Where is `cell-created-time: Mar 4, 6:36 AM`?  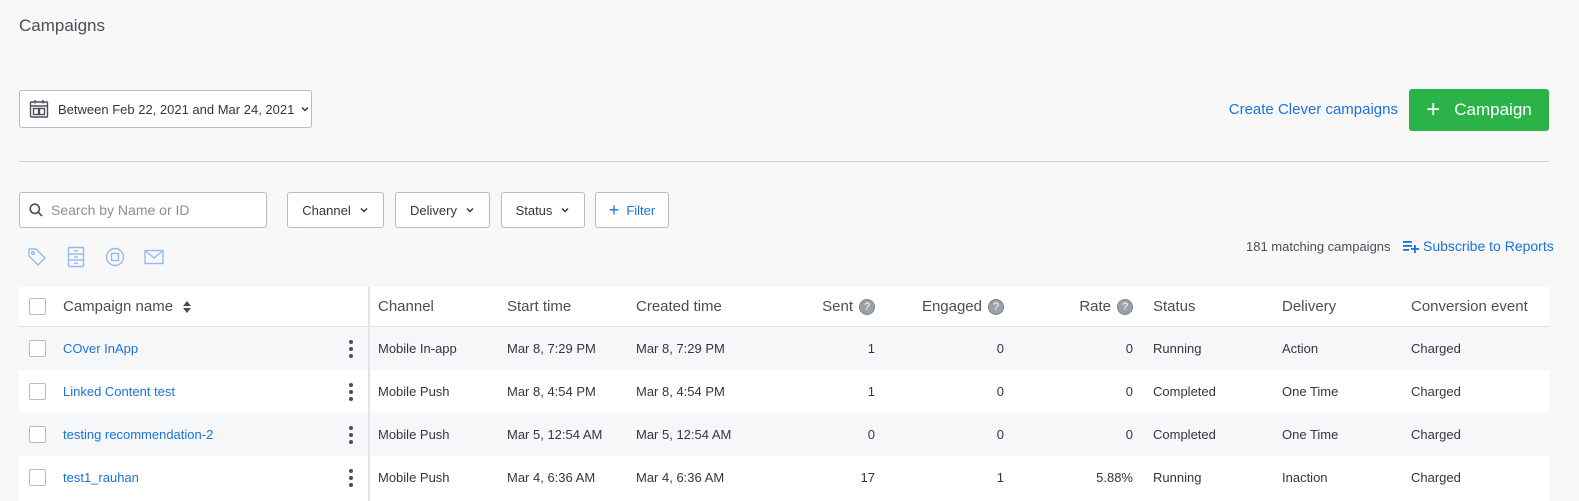 cell-created-time: Mar 4, 6:36 AM is located at coordinates (680, 477).